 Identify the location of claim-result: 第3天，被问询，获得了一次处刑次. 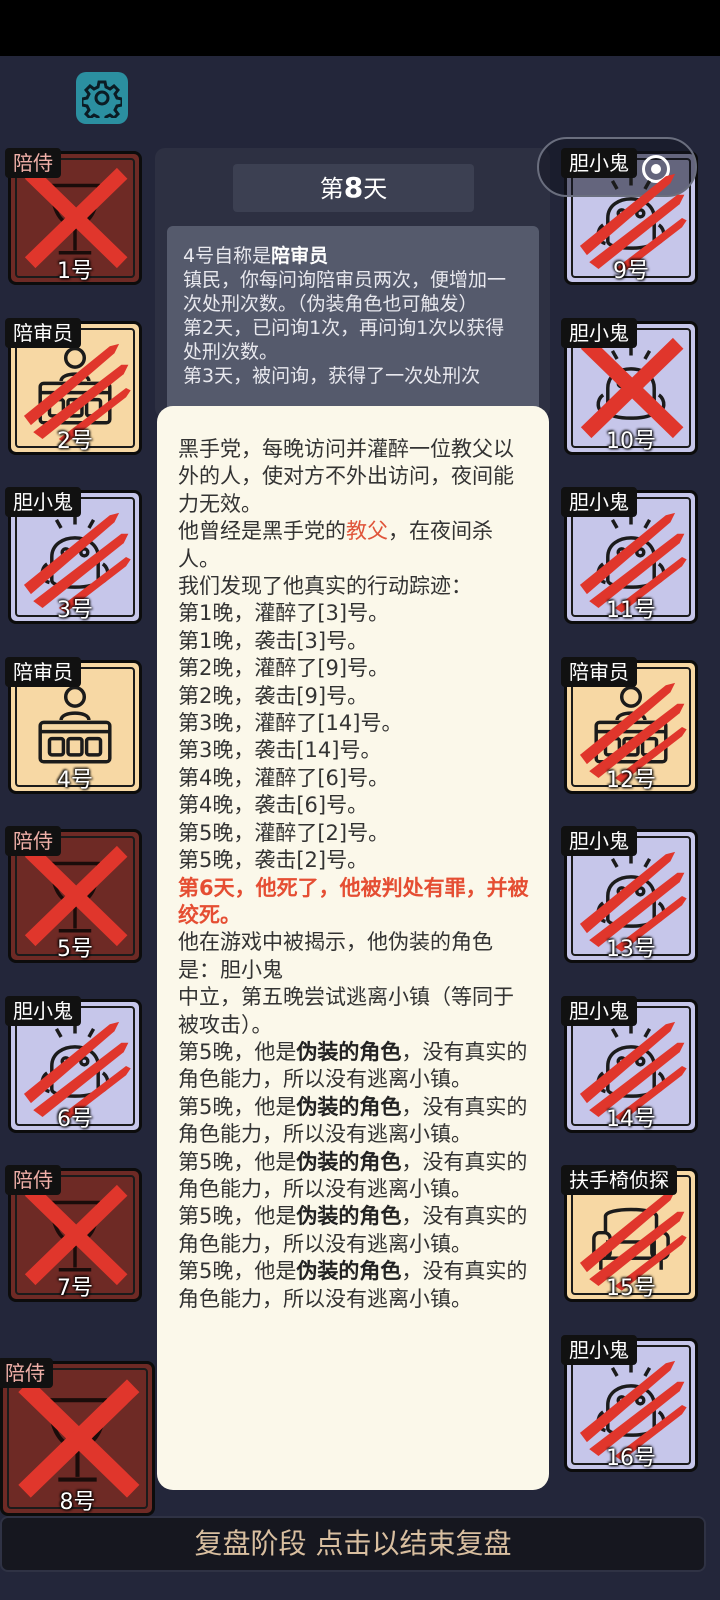
(332, 376).